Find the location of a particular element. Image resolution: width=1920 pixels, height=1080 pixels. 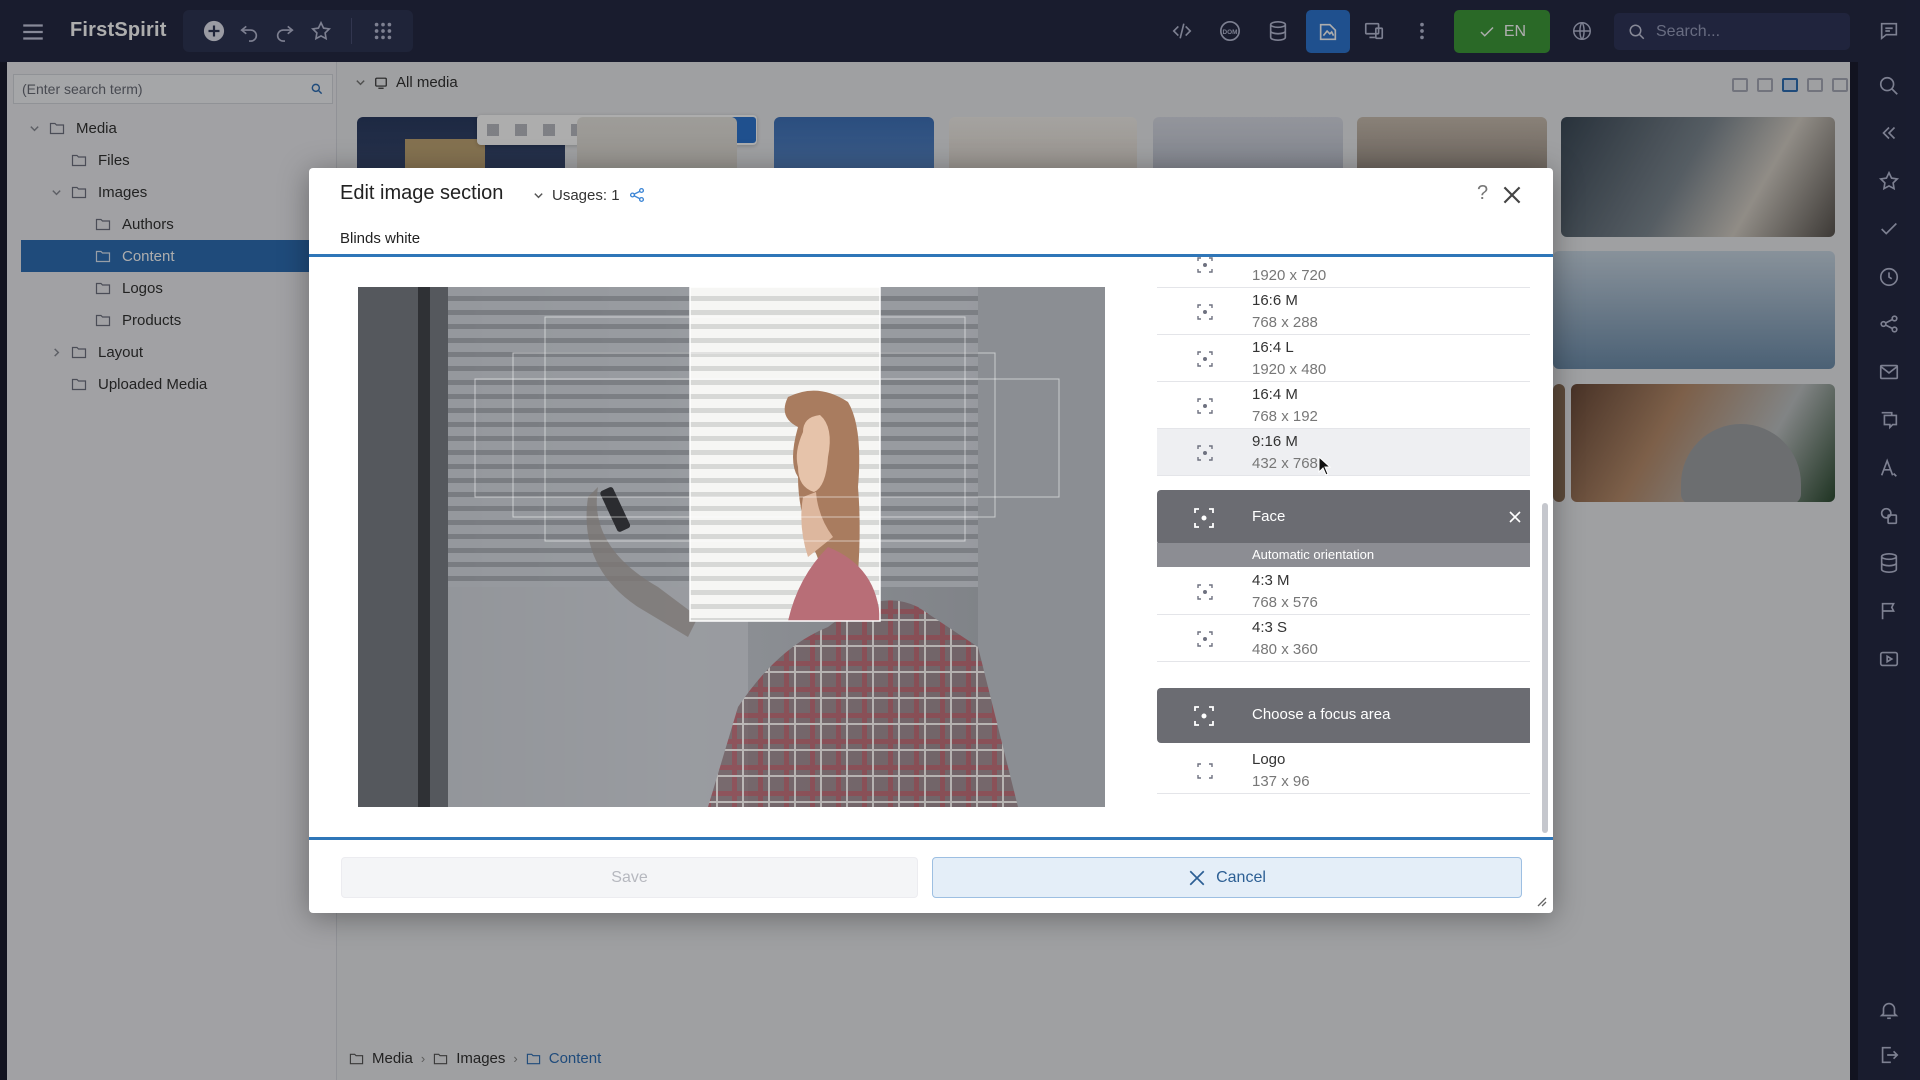

section-dims: 432 x 768 is located at coordinates (1285, 463).